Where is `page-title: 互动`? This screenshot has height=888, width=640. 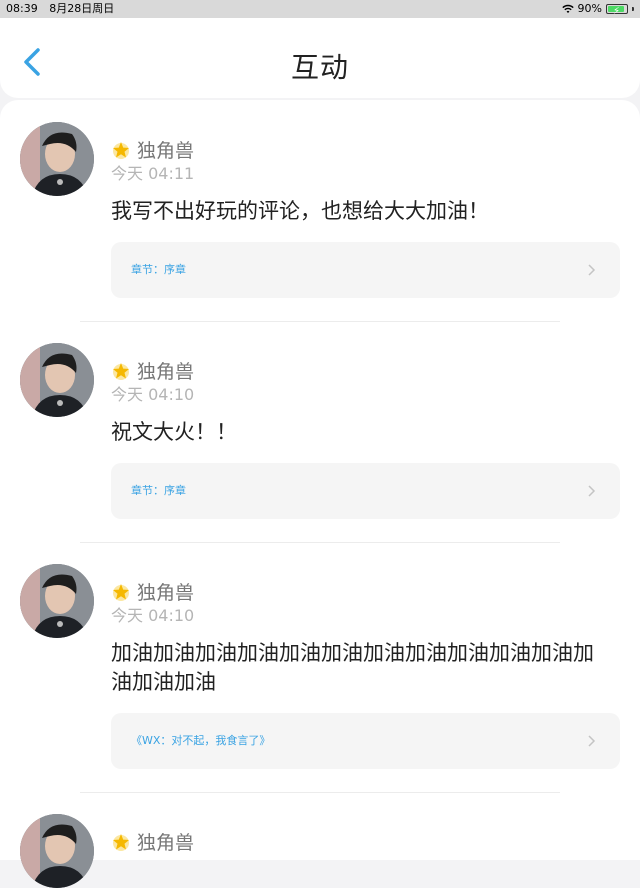 page-title: 互动 is located at coordinates (319, 67).